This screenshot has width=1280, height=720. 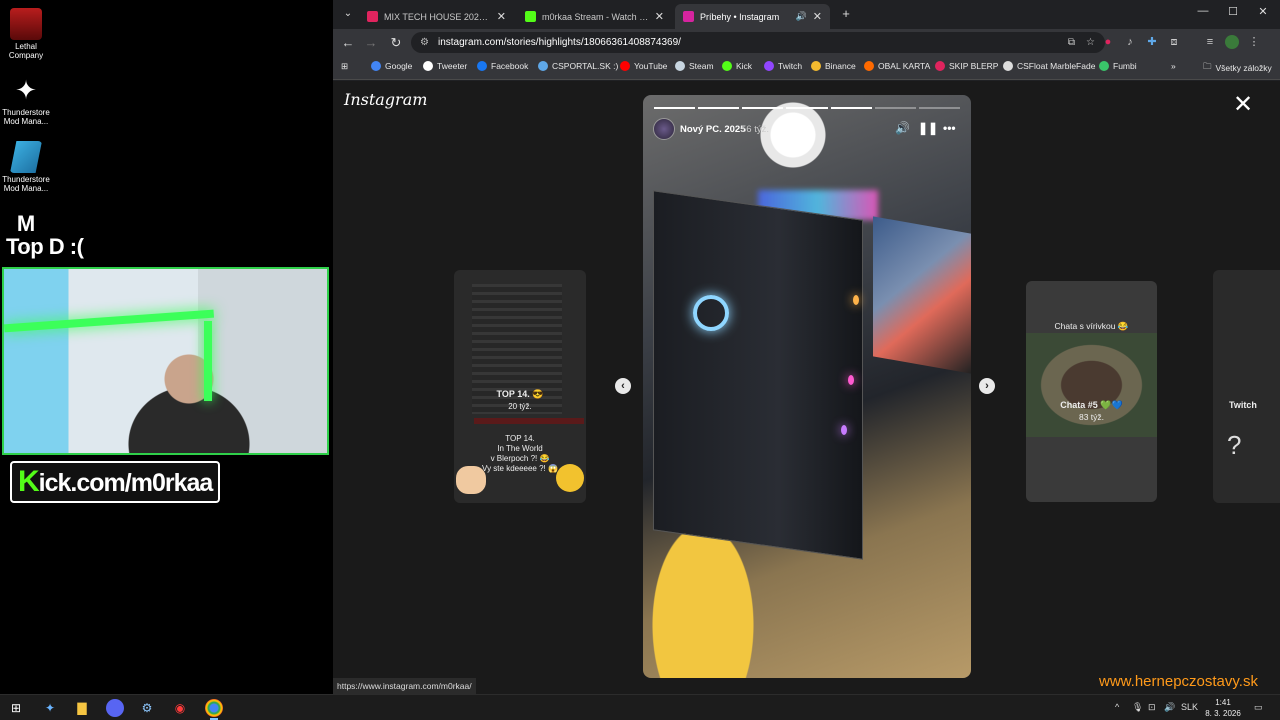 What do you see at coordinates (1117, 707) in the screenshot?
I see `tray-overflow-icon: ^` at bounding box center [1117, 707].